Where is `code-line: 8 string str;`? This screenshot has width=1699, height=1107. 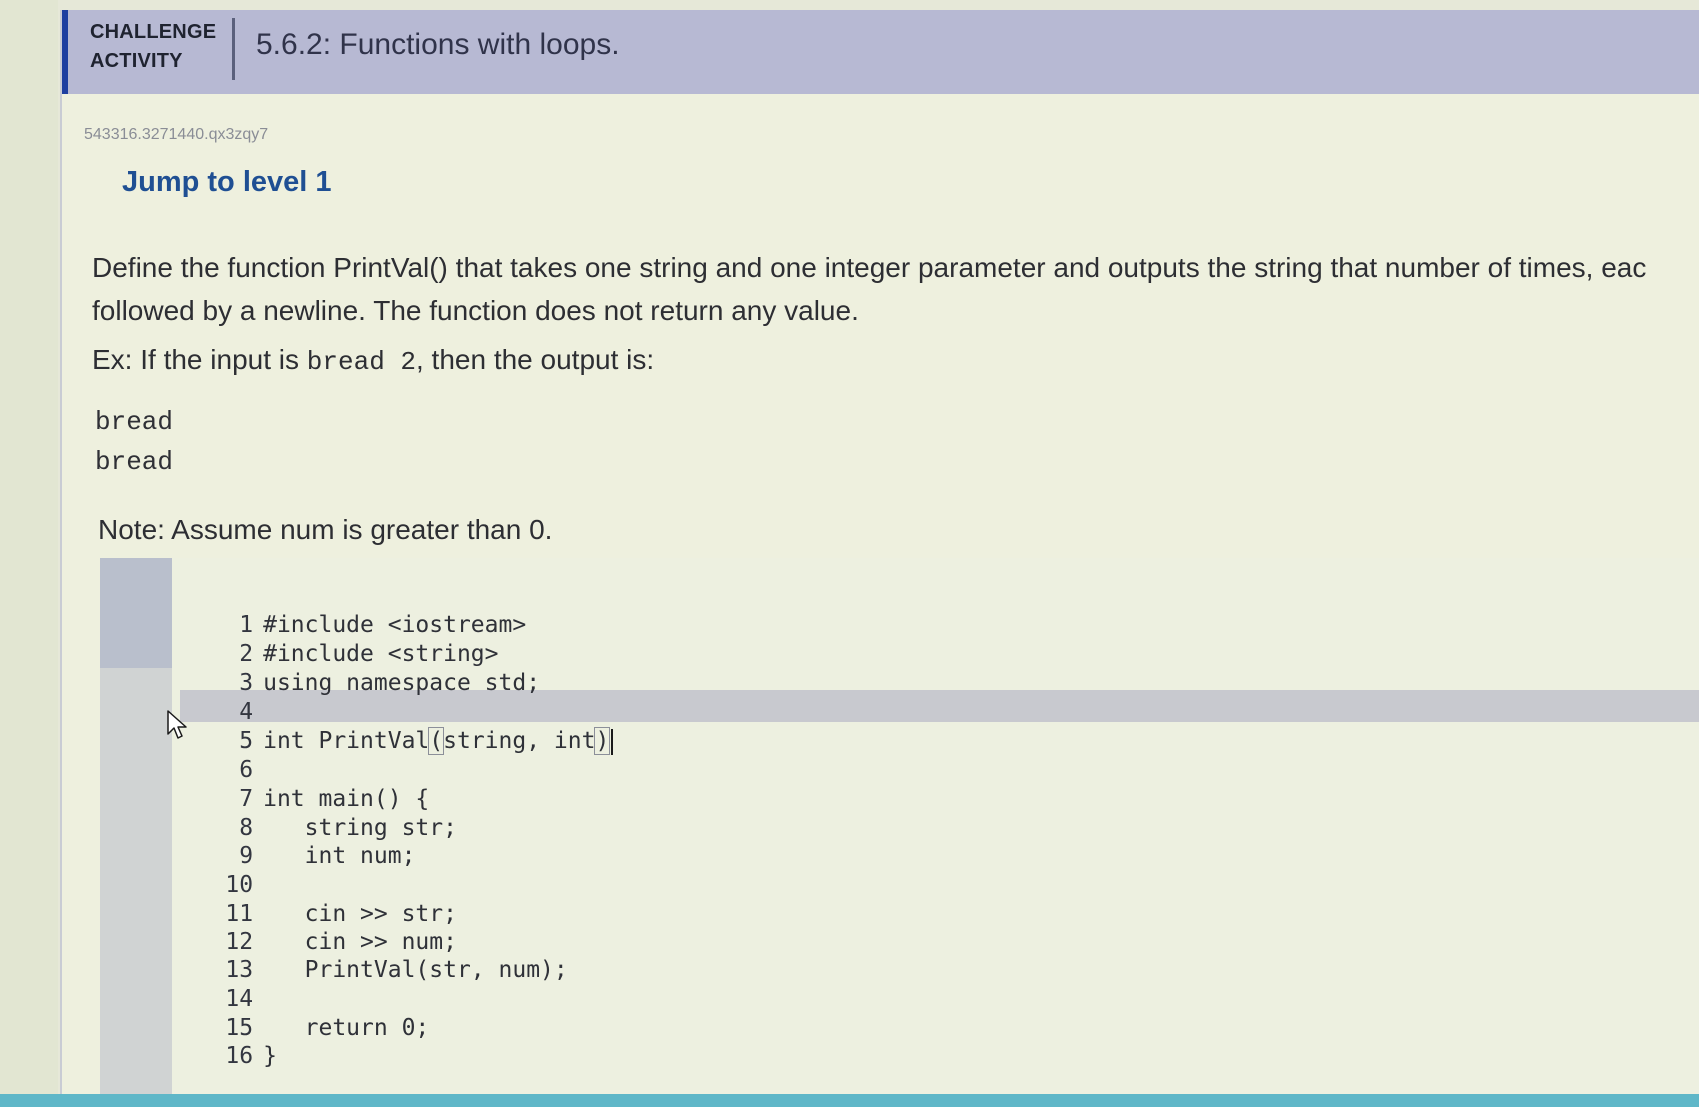
code-line: 8 string str; is located at coordinates (278, 813).